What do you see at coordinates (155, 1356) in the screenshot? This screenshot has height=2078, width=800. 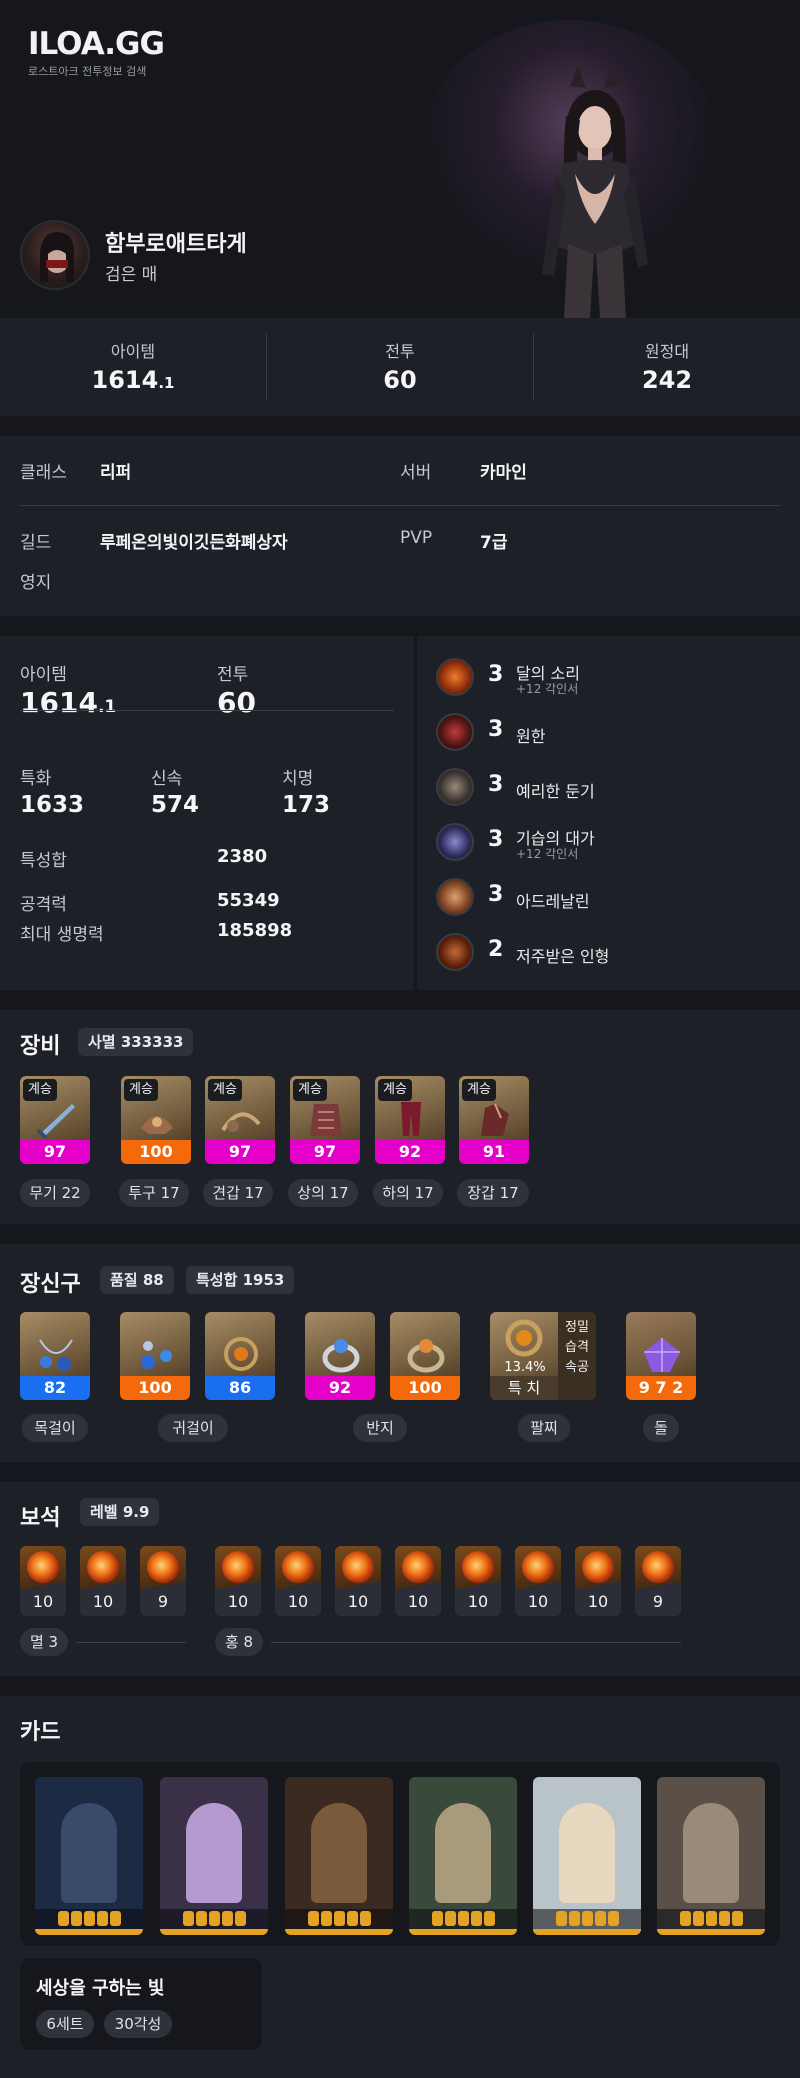 I see `accessory-earring-1: 100` at bounding box center [155, 1356].